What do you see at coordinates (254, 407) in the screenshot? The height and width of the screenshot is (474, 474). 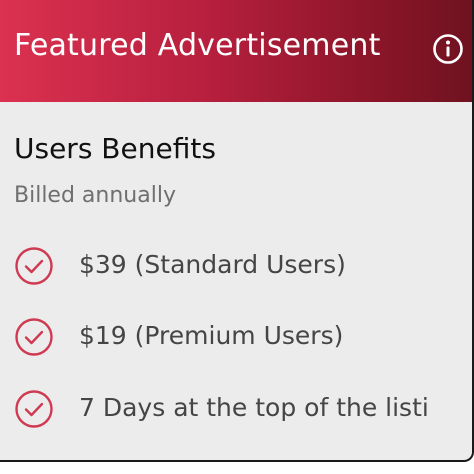 I see `benefit-label: 7 Days at the top of the listi` at bounding box center [254, 407].